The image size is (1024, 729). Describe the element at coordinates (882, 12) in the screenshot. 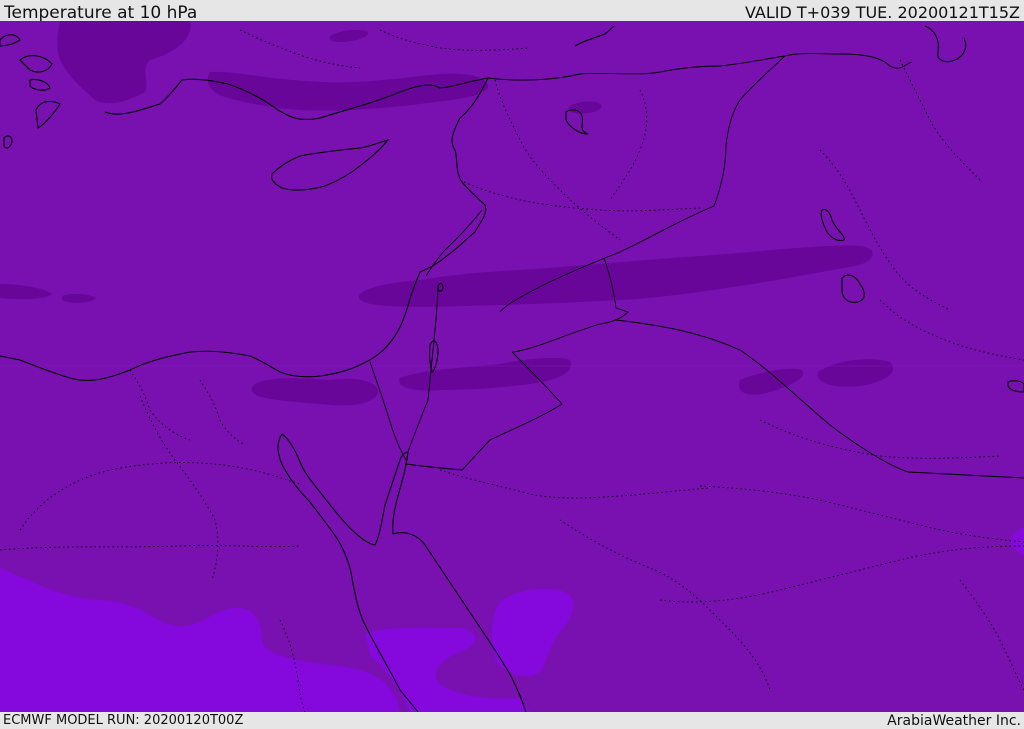

I see `valid-time: VALID T+039 TUE. 20200121T15Z` at that location.